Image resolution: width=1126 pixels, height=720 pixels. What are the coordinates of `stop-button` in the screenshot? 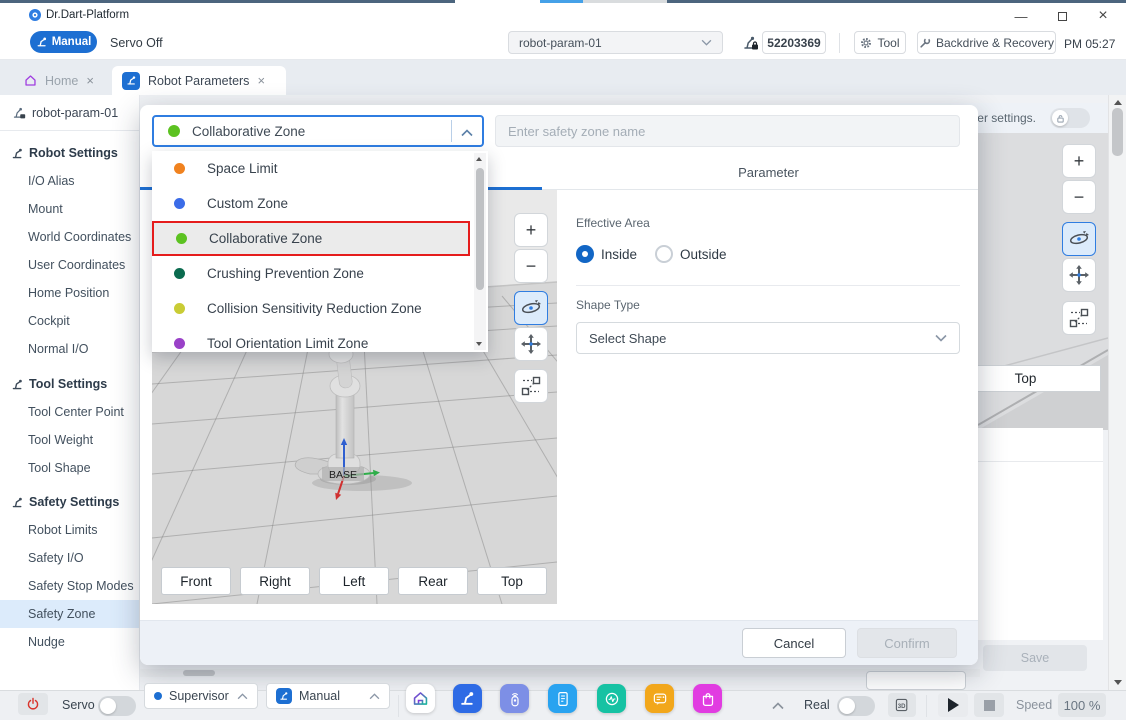 It's located at (989, 705).